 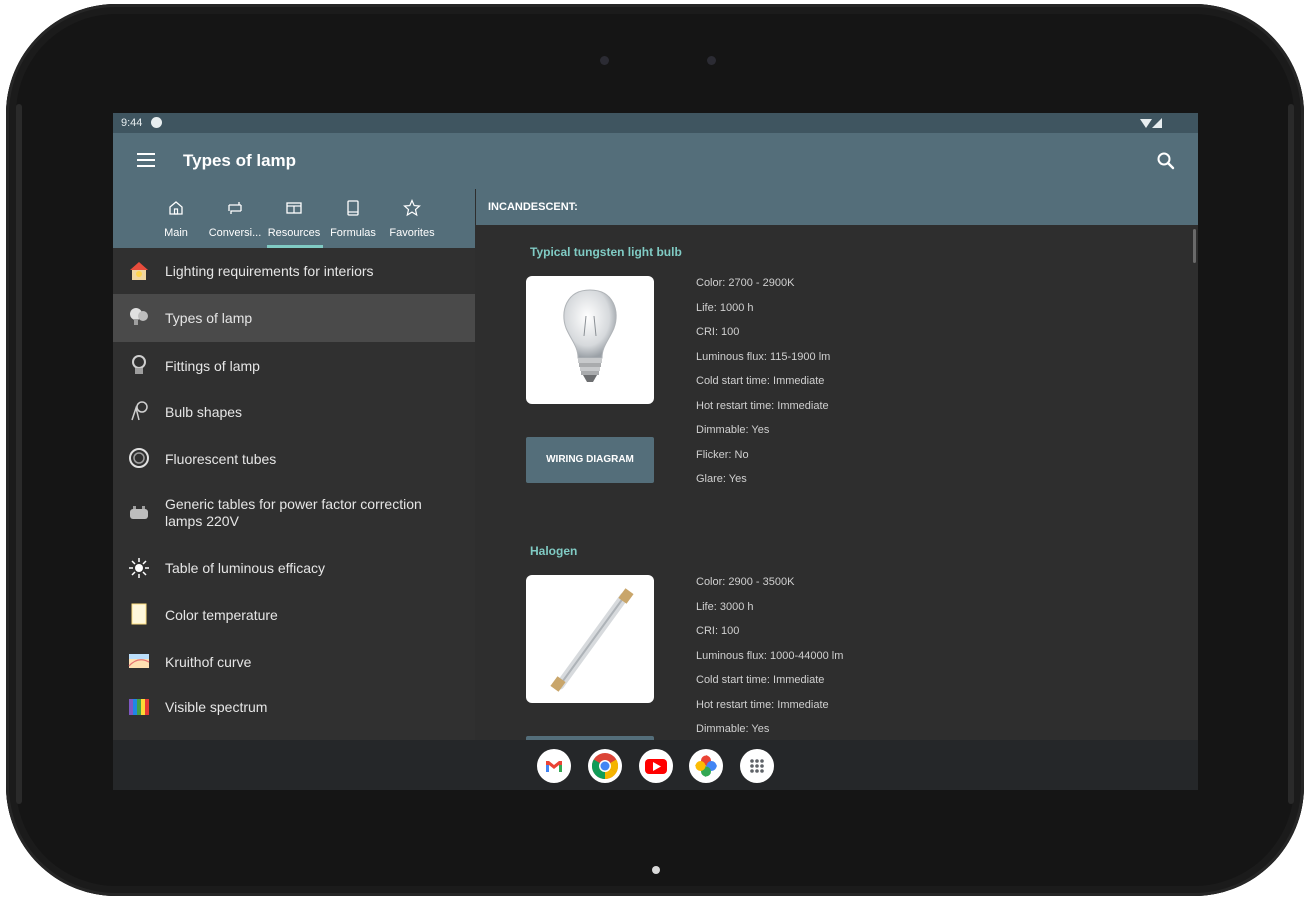 I want to click on page-title: Types of lamp, so click(x=240, y=160).